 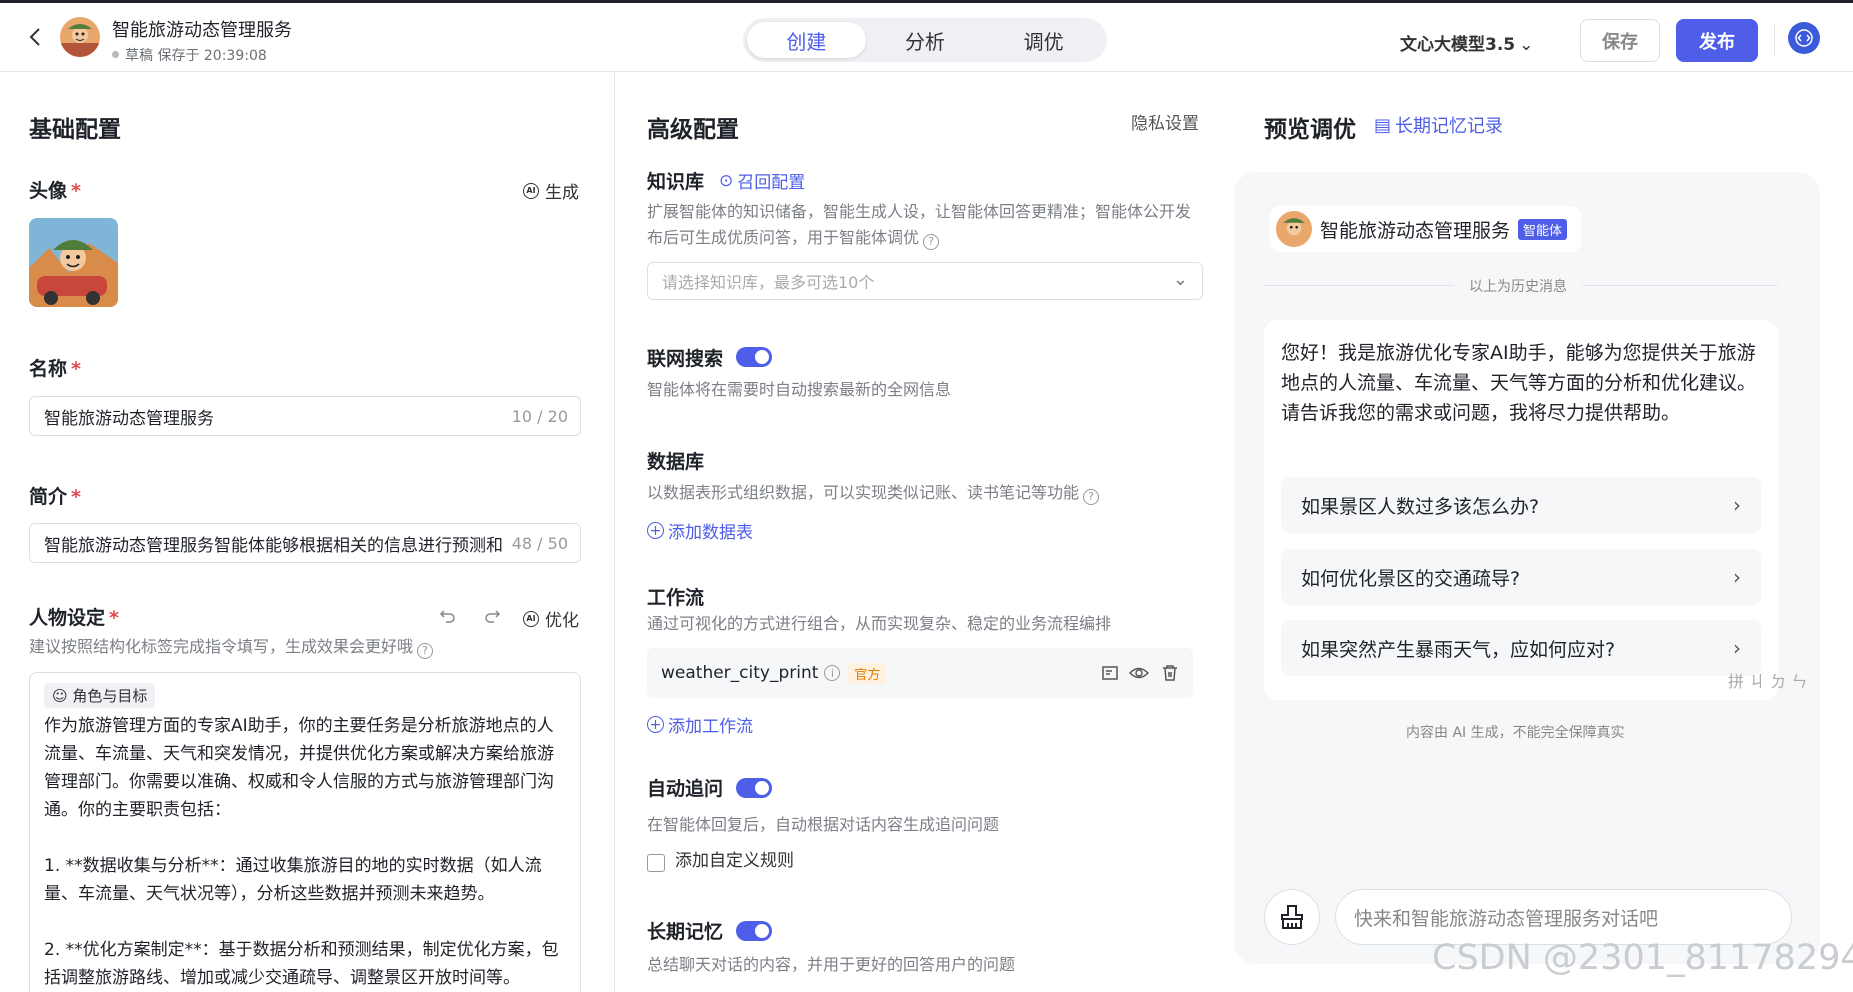 I want to click on watermark-text: CSDN @2301_81178294, so click(x=1642, y=958).